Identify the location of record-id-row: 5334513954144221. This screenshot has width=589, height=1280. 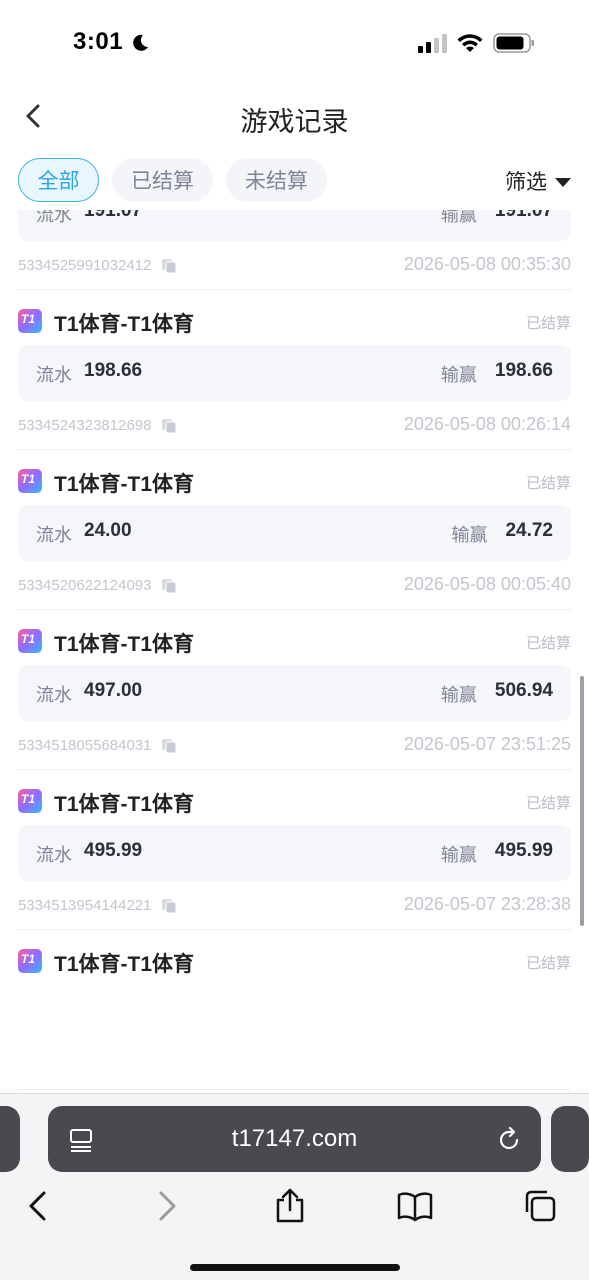
(97, 905).